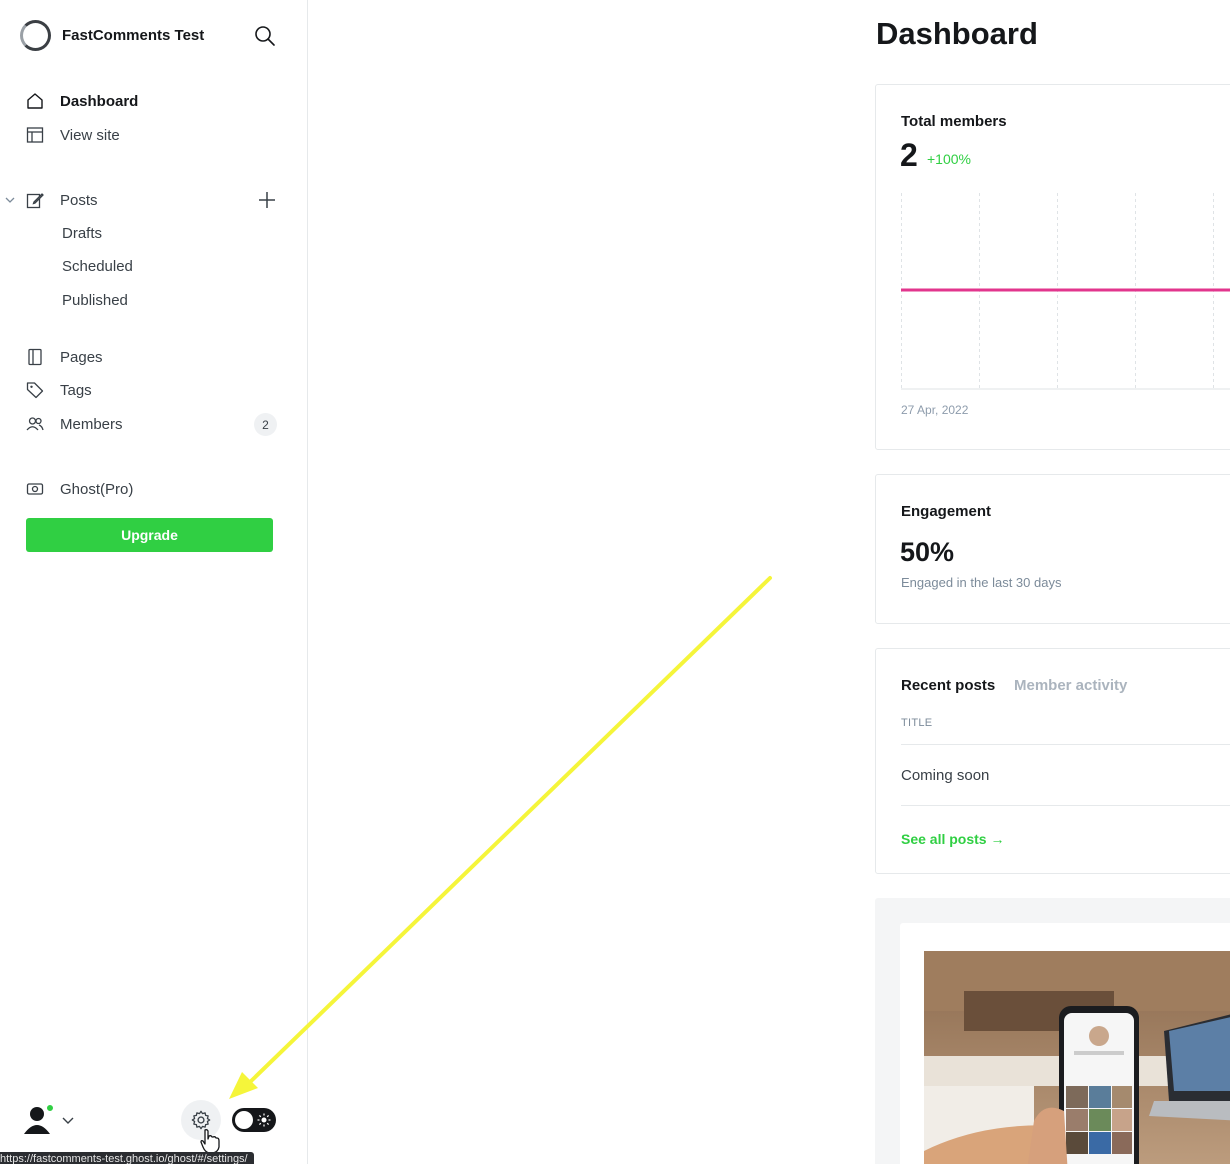 The height and width of the screenshot is (1164, 1230). I want to click on site-logo-icon, so click(35, 35).